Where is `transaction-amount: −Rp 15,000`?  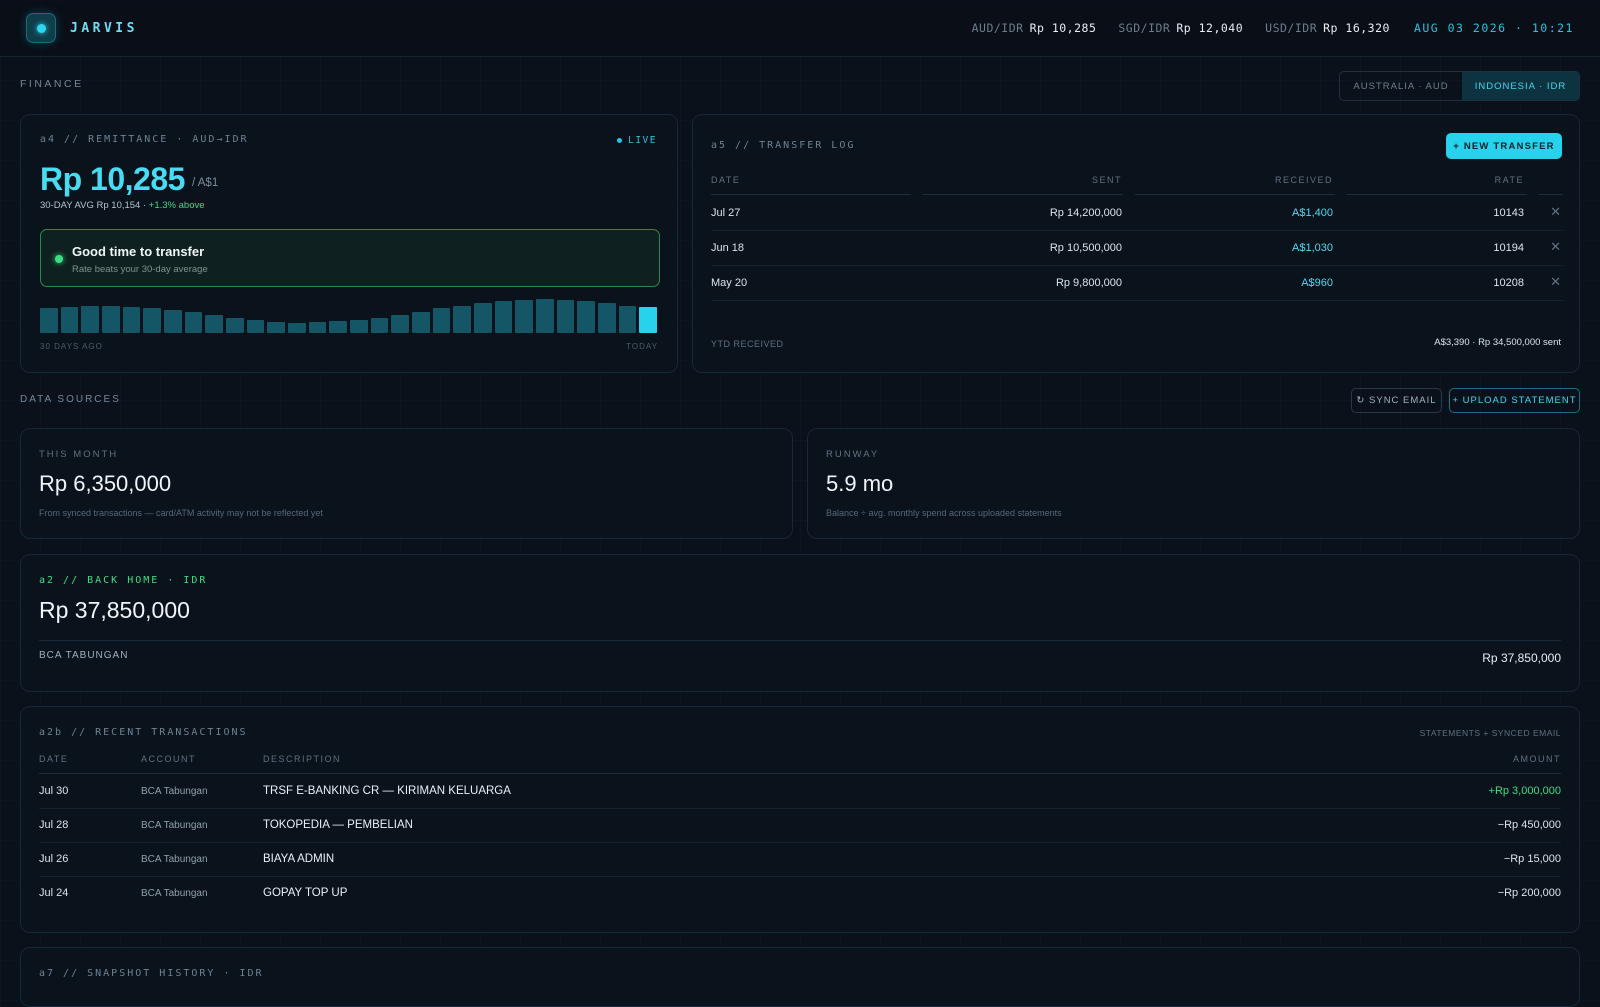 transaction-amount: −Rp 15,000 is located at coordinates (1532, 859).